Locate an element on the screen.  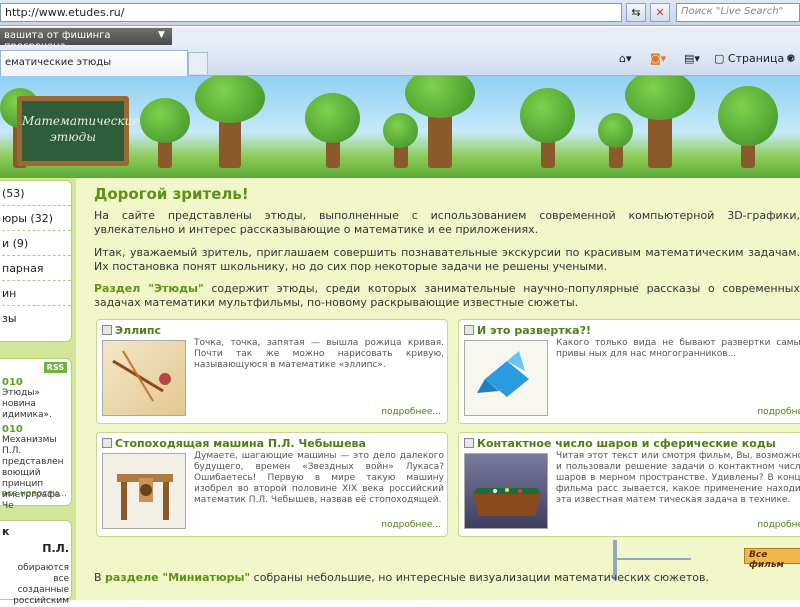
bottom-panel-subtitle: П.Л. is located at coordinates (55, 548).